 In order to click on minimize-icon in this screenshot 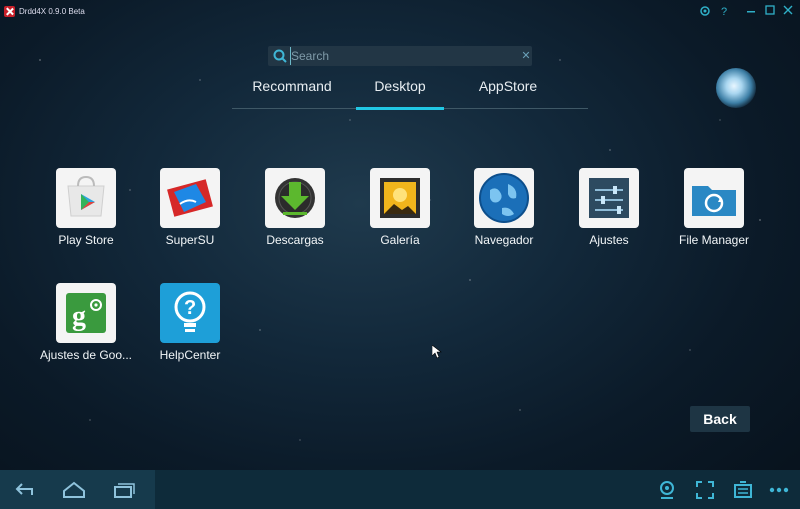, I will do `click(751, 12)`.